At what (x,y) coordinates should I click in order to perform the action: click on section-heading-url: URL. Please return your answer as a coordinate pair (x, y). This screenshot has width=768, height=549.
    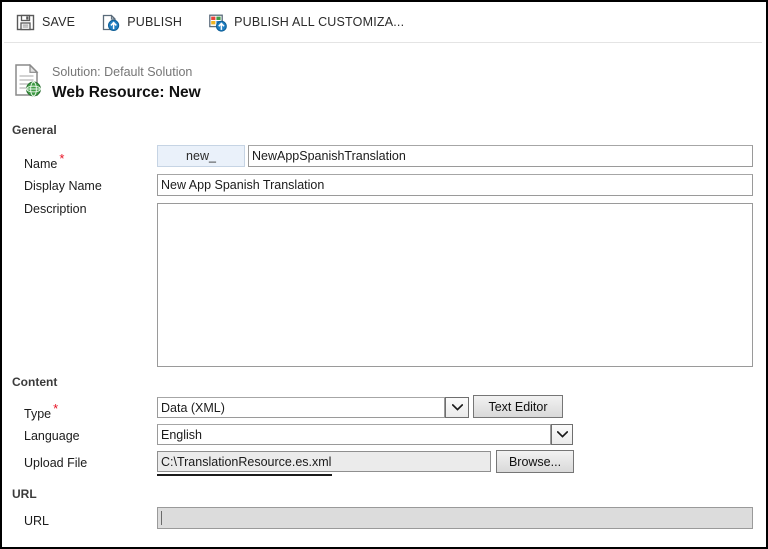
    Looking at the image, I should click on (24, 494).